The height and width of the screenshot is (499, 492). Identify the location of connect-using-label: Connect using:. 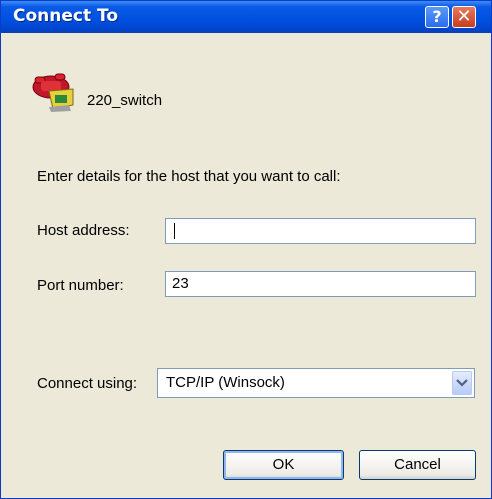
(87, 383).